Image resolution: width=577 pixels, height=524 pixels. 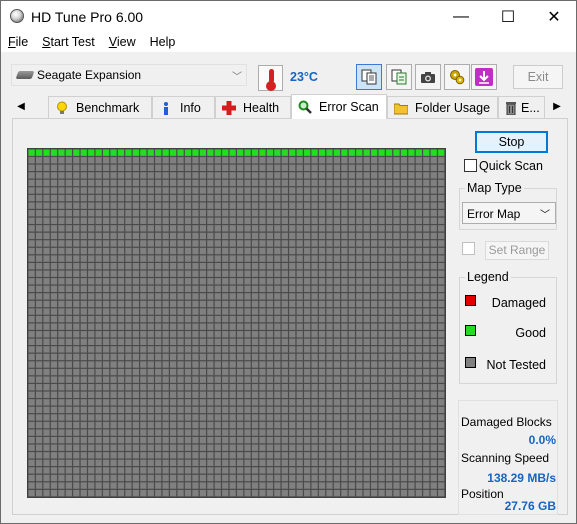 What do you see at coordinates (163, 42) in the screenshot?
I see `menu-help: Help` at bounding box center [163, 42].